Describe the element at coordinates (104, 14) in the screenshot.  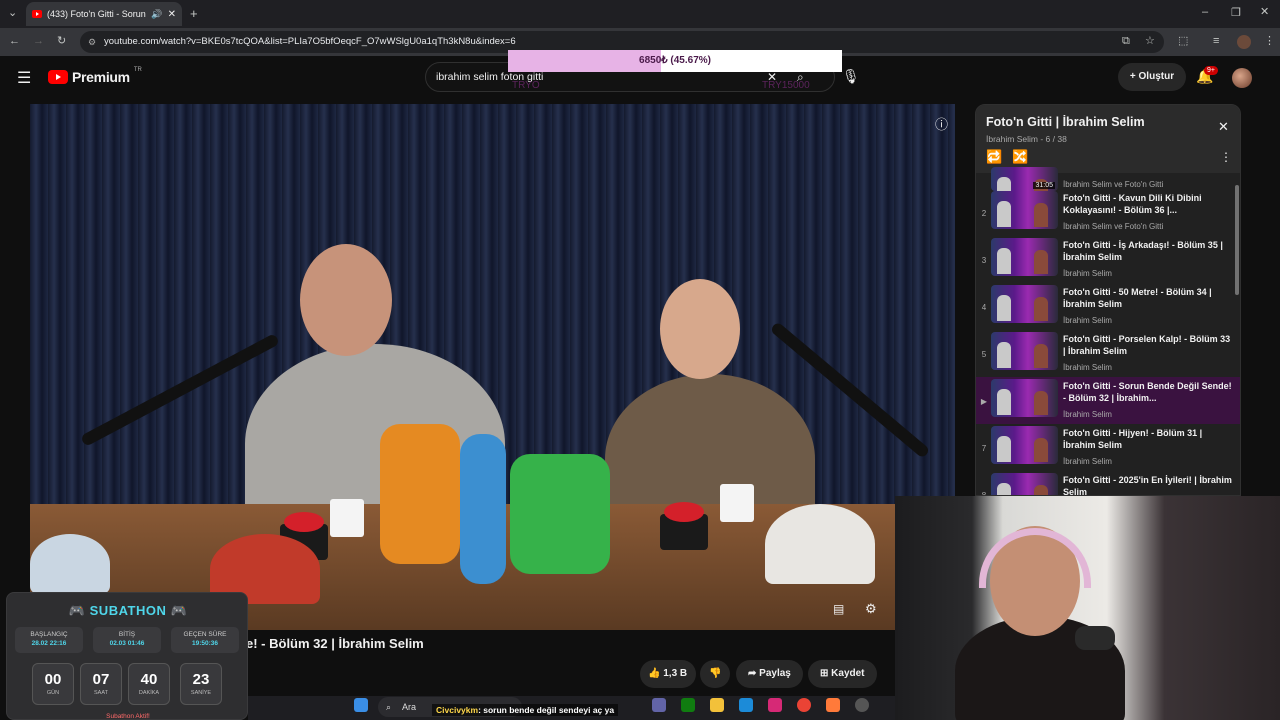
I see `browser-tab-active: (433) Foto'n Gitti - Sorun Be 🔊 ✕` at that location.